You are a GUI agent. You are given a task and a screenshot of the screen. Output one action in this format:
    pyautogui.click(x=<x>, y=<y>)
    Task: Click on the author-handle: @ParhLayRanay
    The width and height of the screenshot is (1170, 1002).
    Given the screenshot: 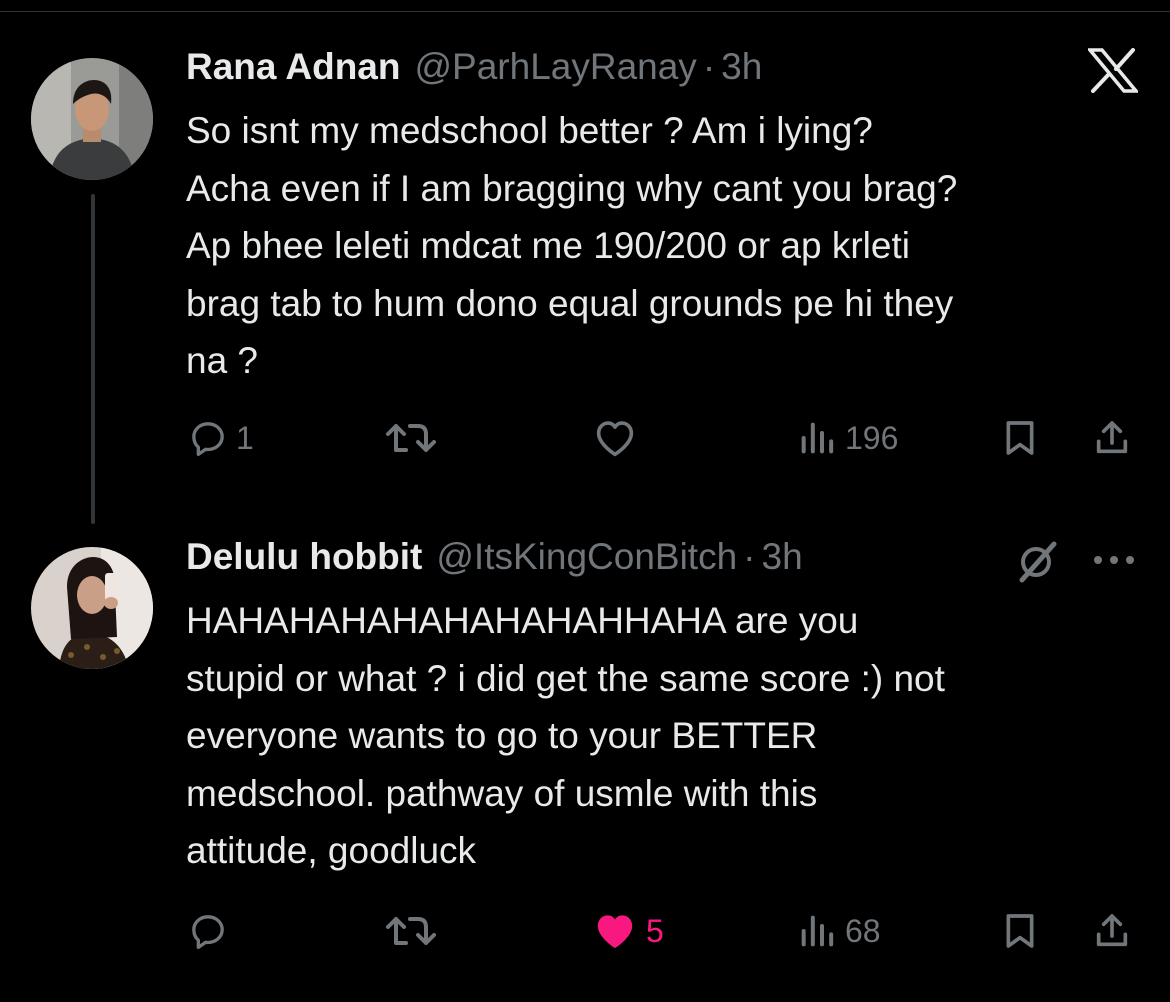 What is the action you would take?
    pyautogui.click(x=555, y=67)
    